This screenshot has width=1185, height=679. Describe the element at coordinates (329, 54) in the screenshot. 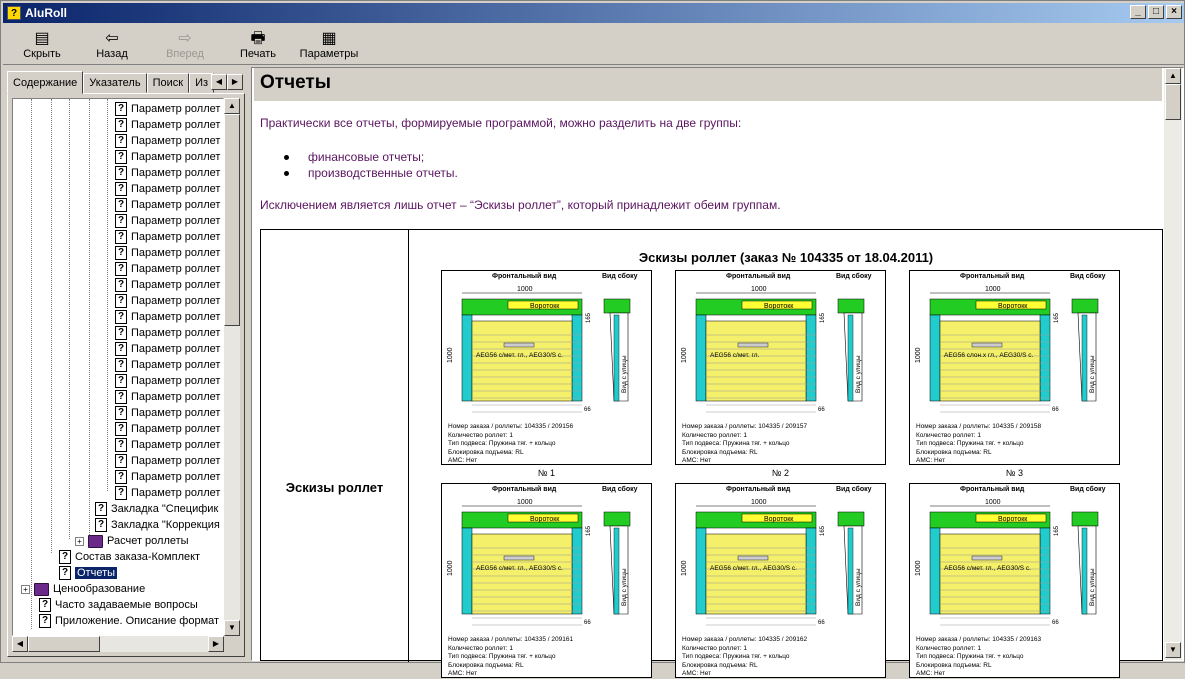

I see `options-label: Параметры` at that location.